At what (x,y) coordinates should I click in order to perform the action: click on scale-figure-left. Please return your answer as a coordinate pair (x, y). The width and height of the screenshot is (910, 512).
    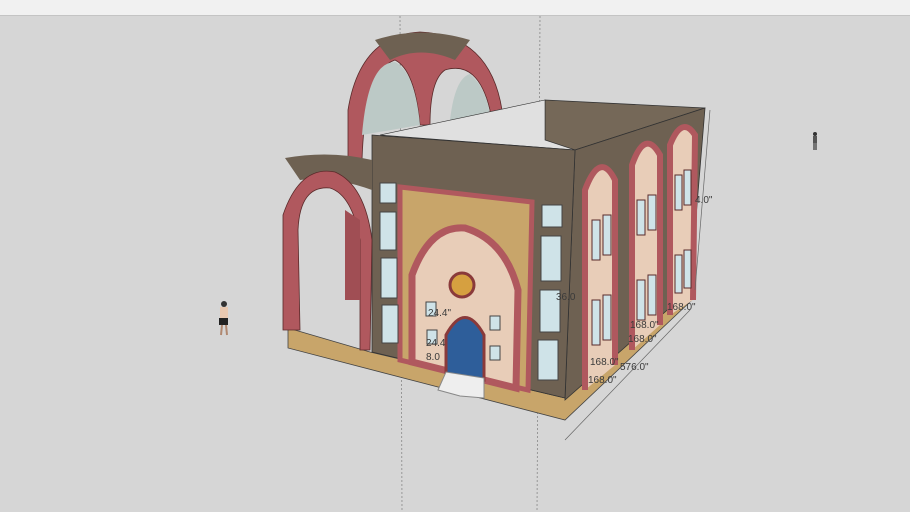
    Looking at the image, I should click on (223, 318).